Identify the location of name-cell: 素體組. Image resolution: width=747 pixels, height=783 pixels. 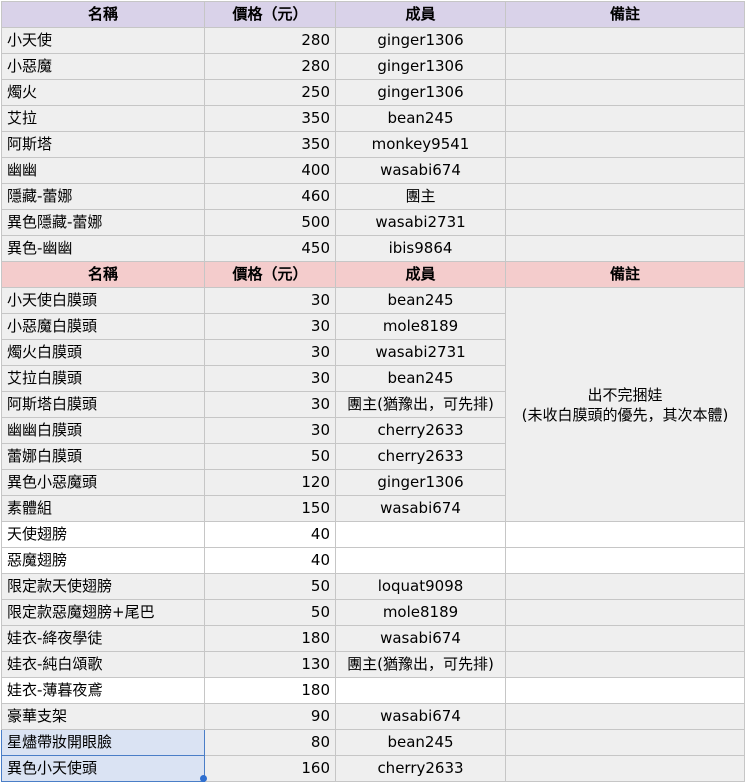
(103, 508).